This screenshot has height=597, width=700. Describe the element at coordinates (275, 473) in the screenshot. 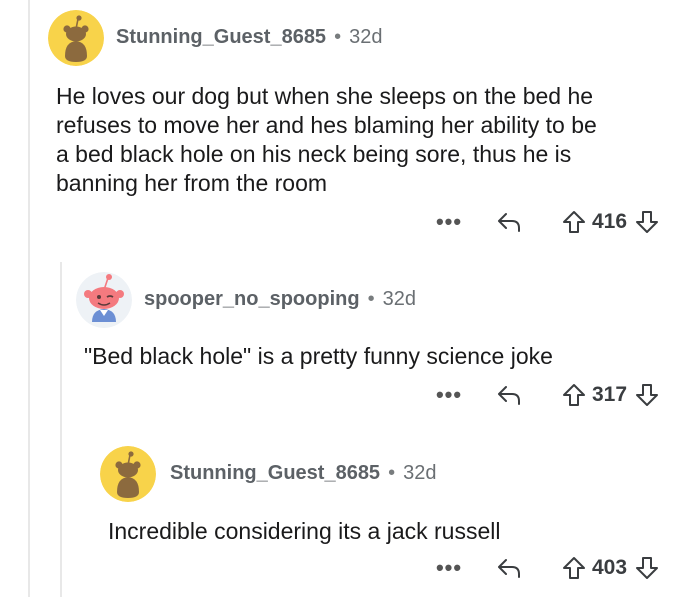

I see `username: Stunning_Guest_8685` at that location.